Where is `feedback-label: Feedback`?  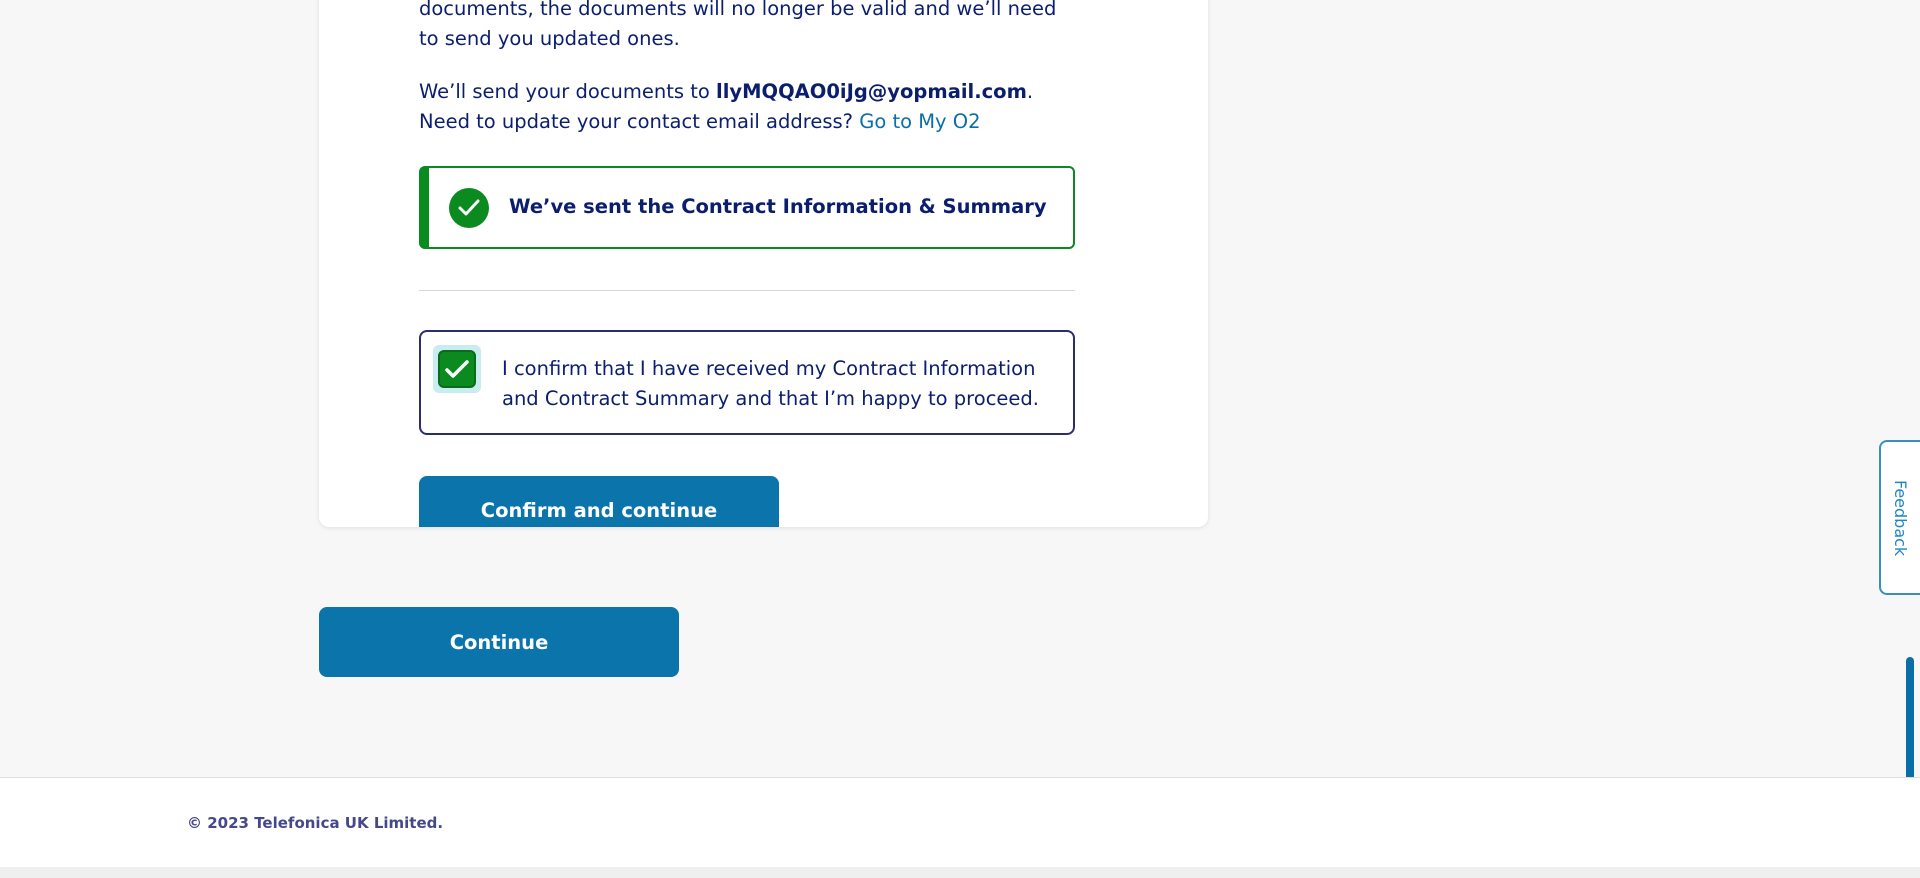 feedback-label: Feedback is located at coordinates (1900, 518).